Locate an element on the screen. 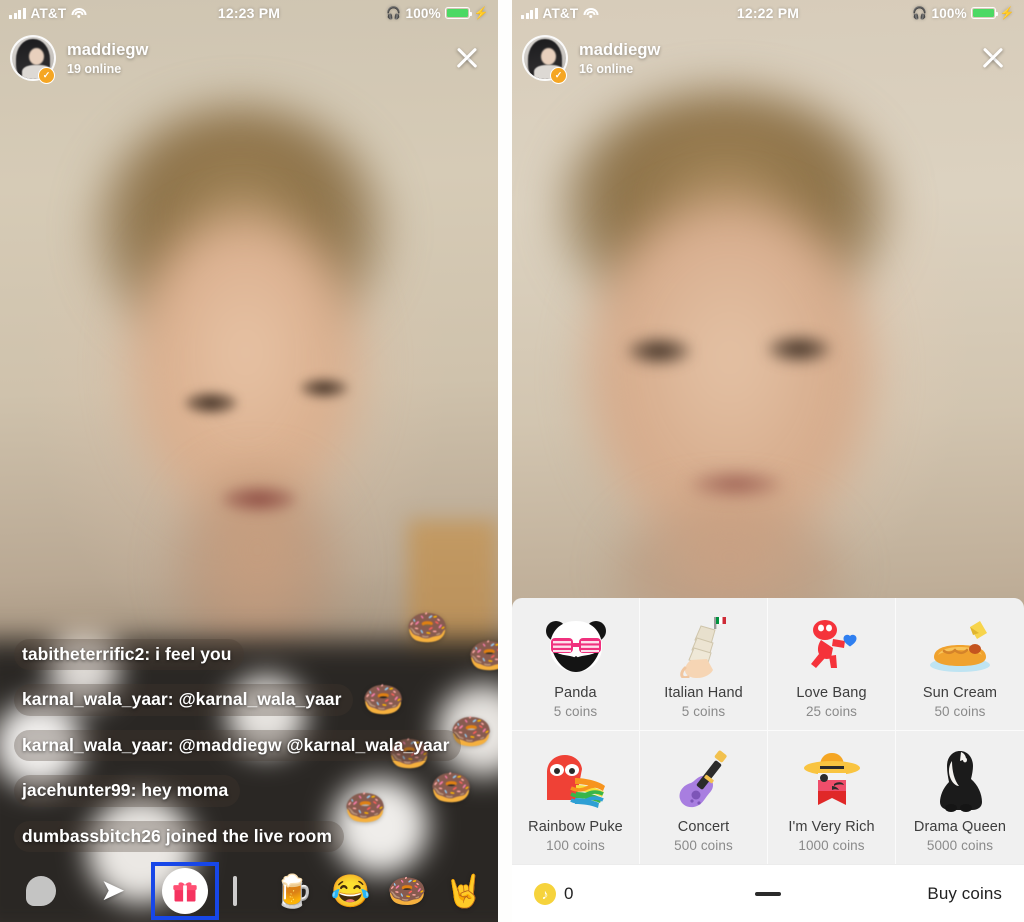 This screenshot has height=922, width=1024. italian-hand-gift-icon is located at coordinates (704, 646).